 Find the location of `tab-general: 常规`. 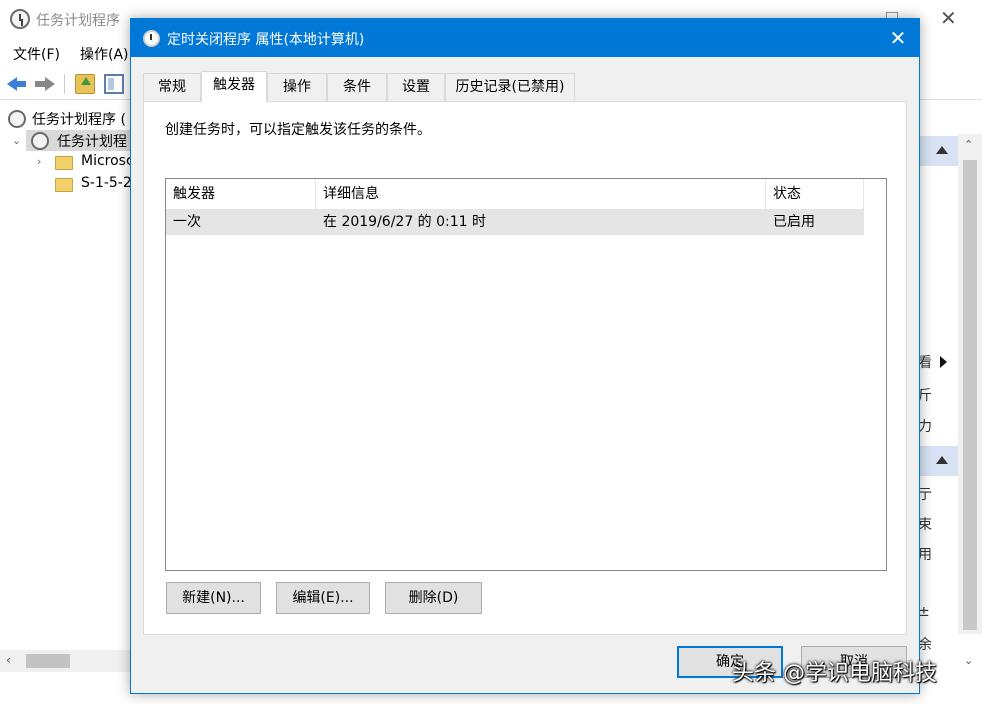

tab-general: 常规 is located at coordinates (172, 87).